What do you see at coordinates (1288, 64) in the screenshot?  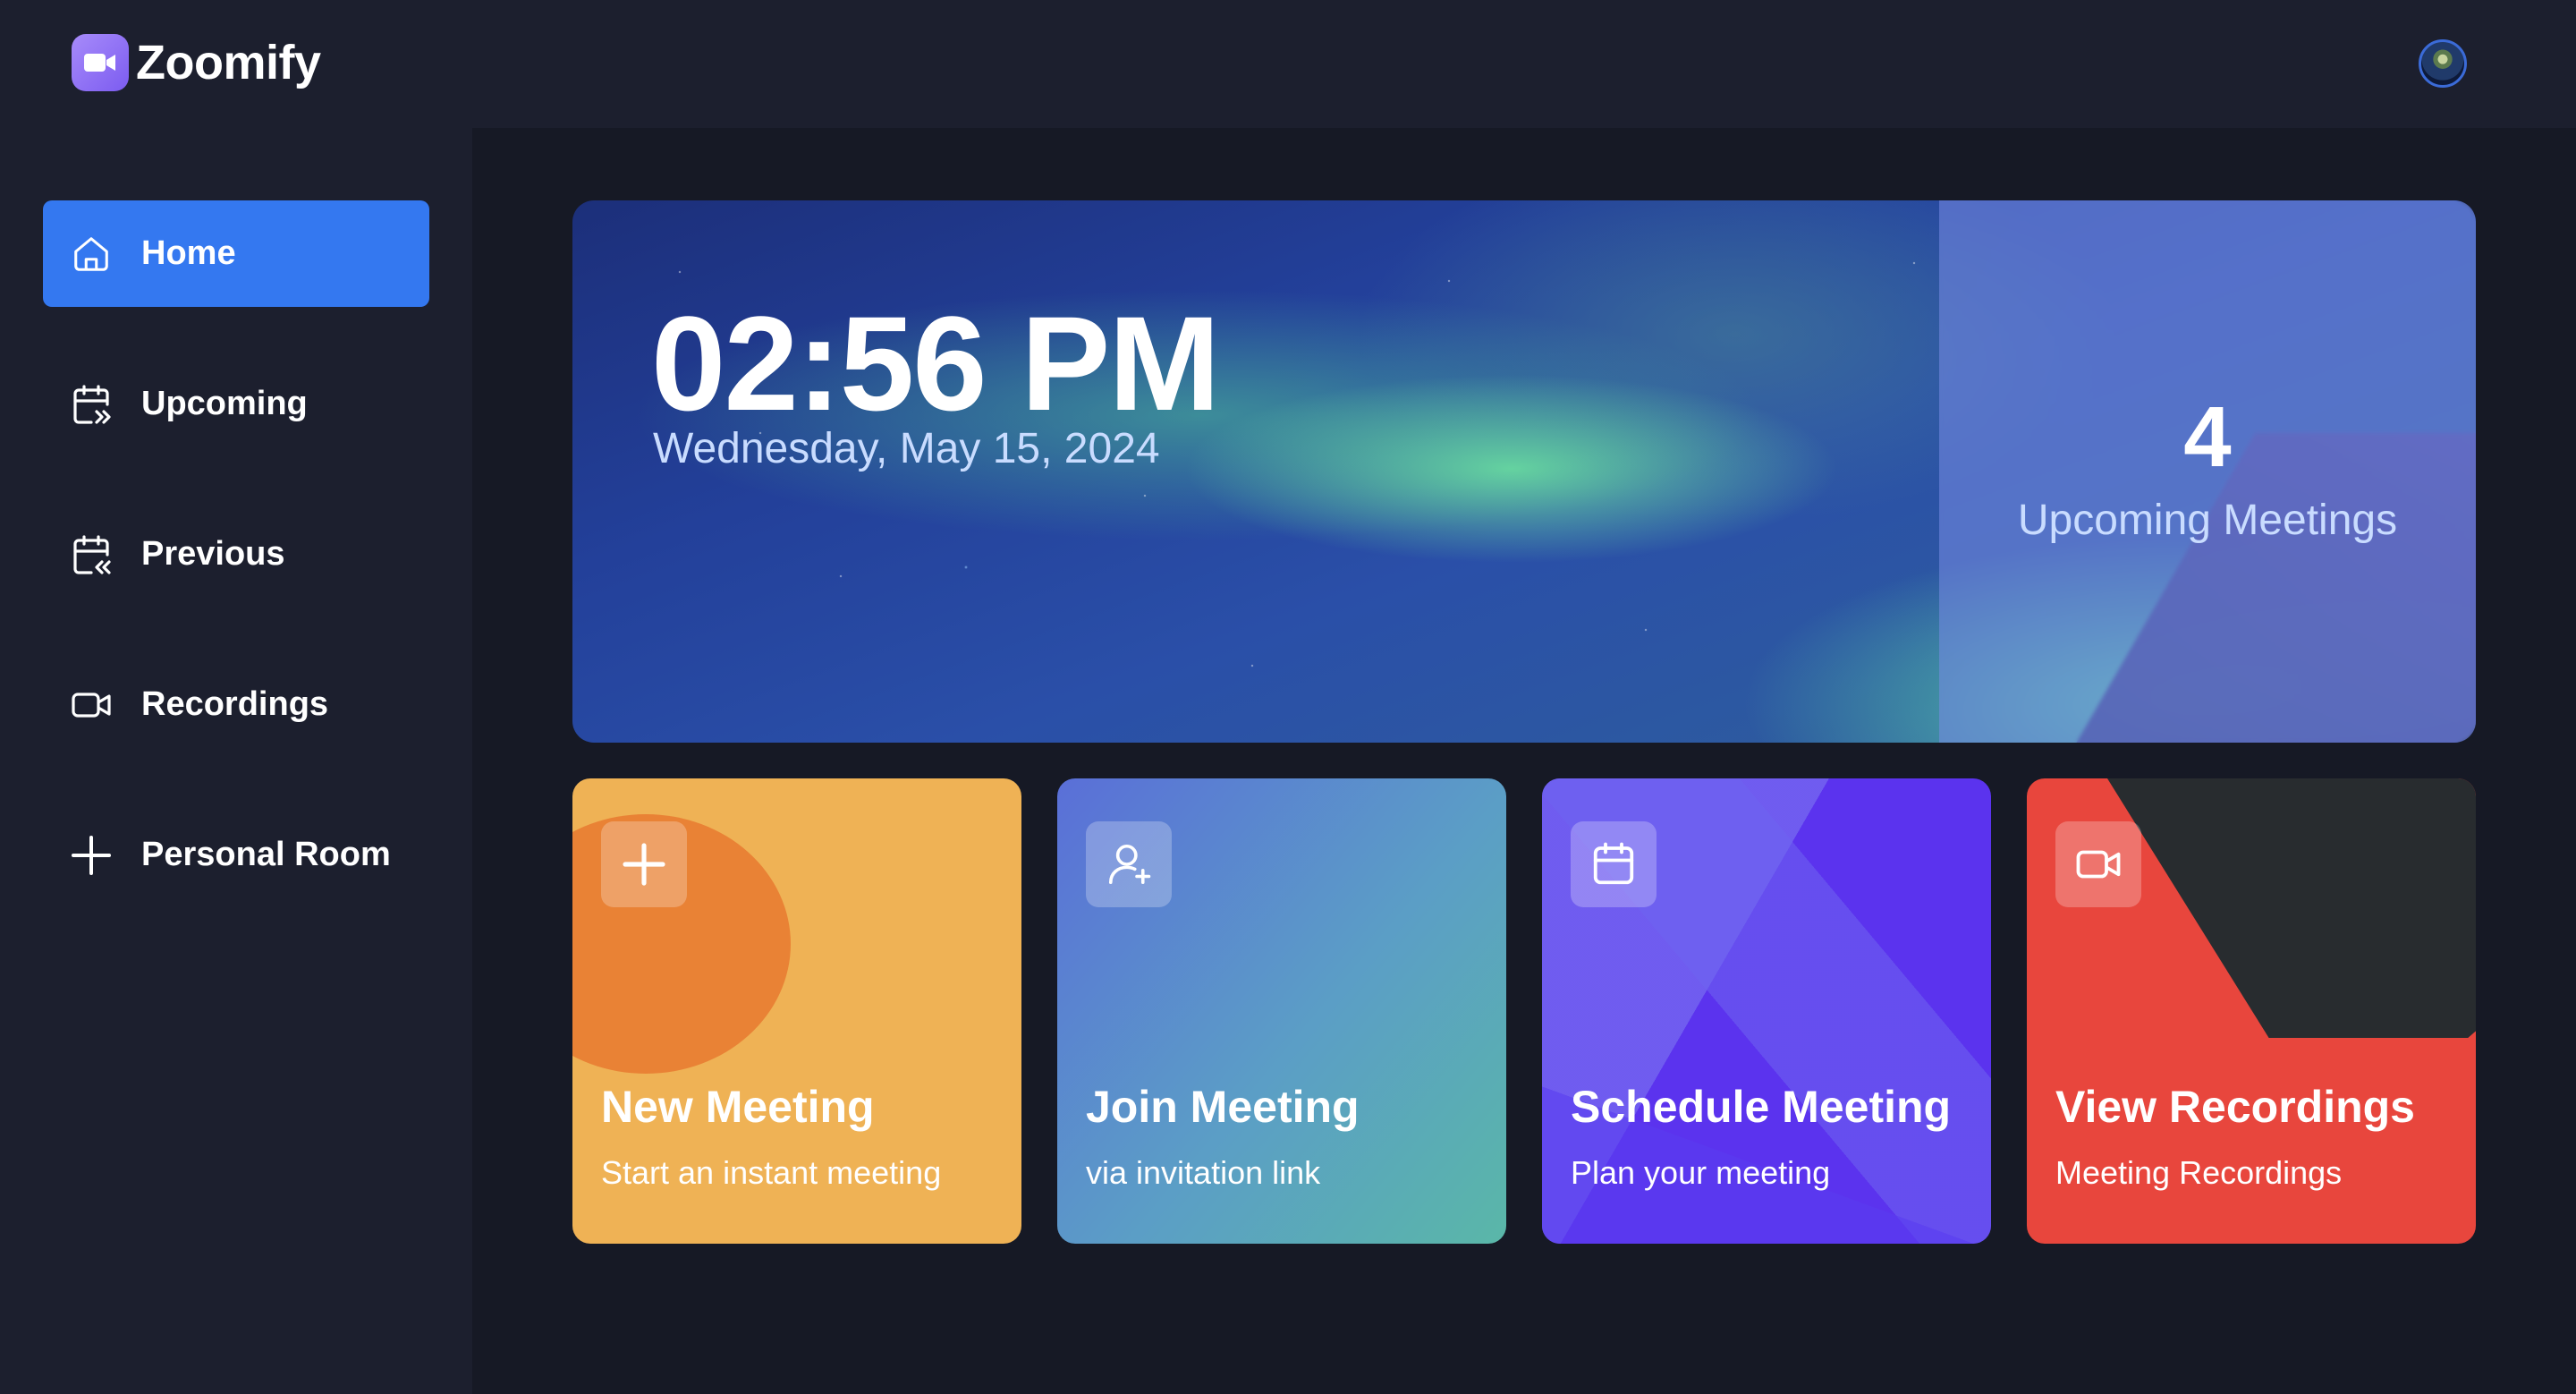 I see `top-navbar: Zoomify` at bounding box center [1288, 64].